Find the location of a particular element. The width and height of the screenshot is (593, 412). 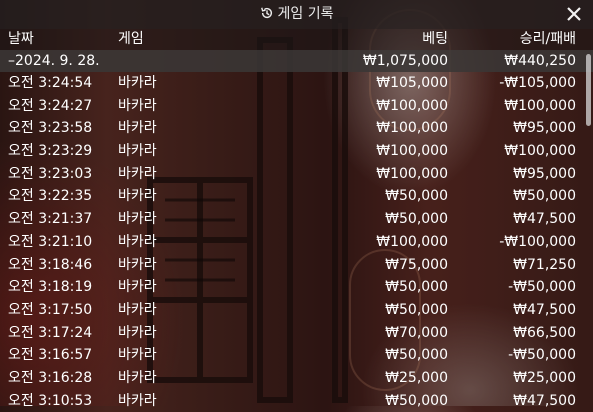

row-time: 오전 3:24:27 is located at coordinates (50, 105).